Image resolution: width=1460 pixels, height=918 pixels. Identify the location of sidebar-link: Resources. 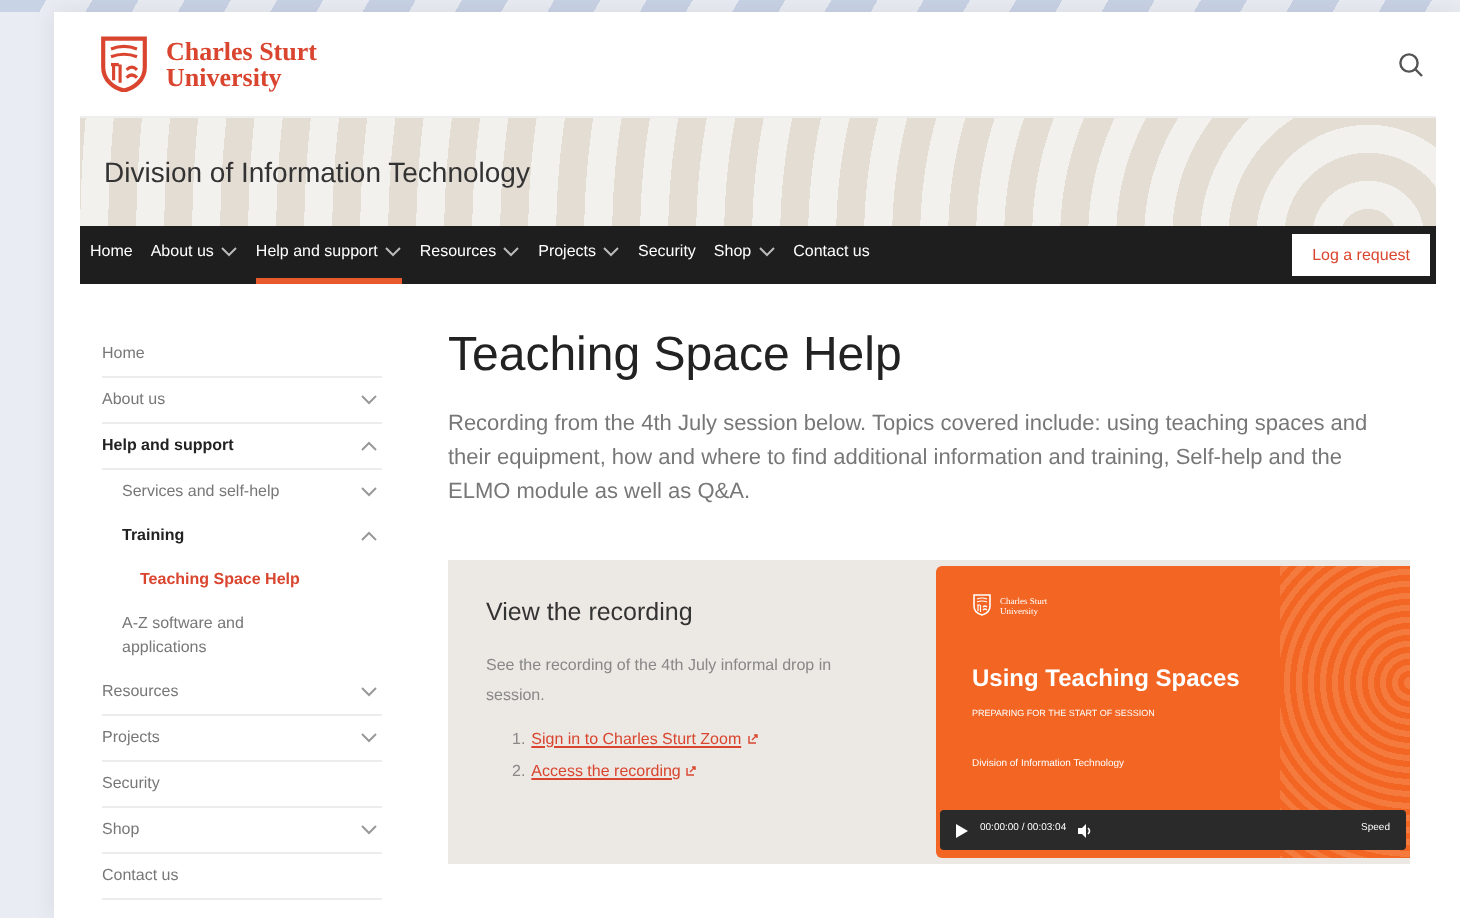
(140, 692).